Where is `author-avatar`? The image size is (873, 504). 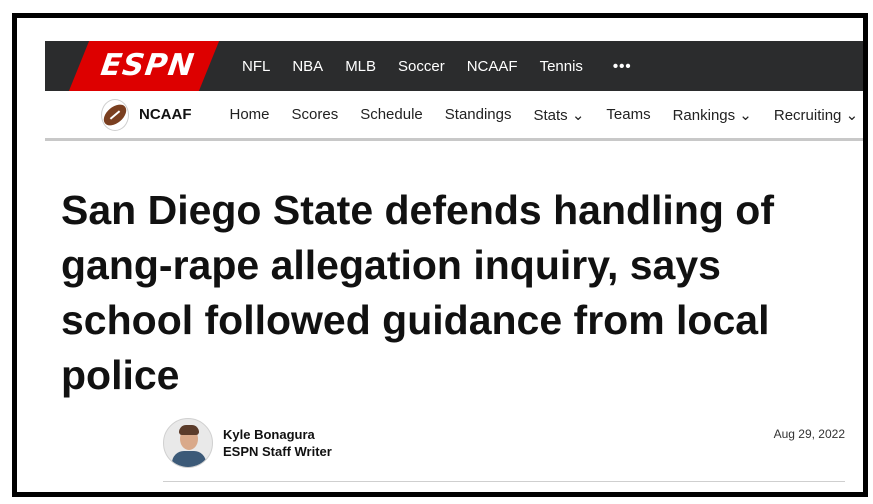 author-avatar is located at coordinates (188, 443).